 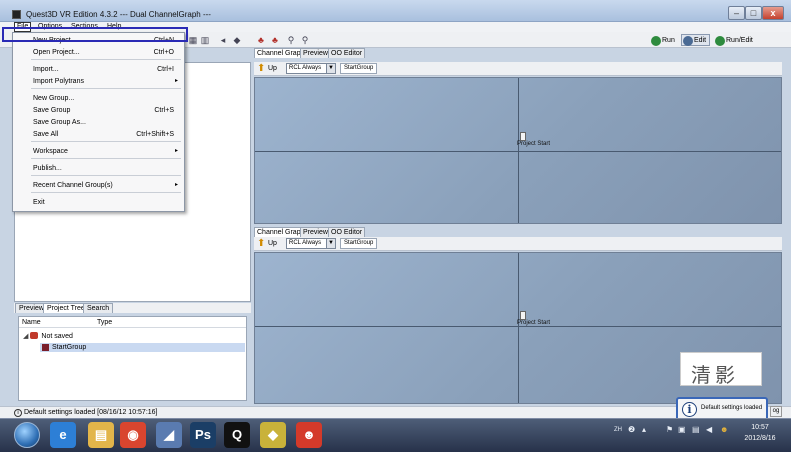 I want to click on notification-text: Default settings loaded, so click(x=732, y=408).